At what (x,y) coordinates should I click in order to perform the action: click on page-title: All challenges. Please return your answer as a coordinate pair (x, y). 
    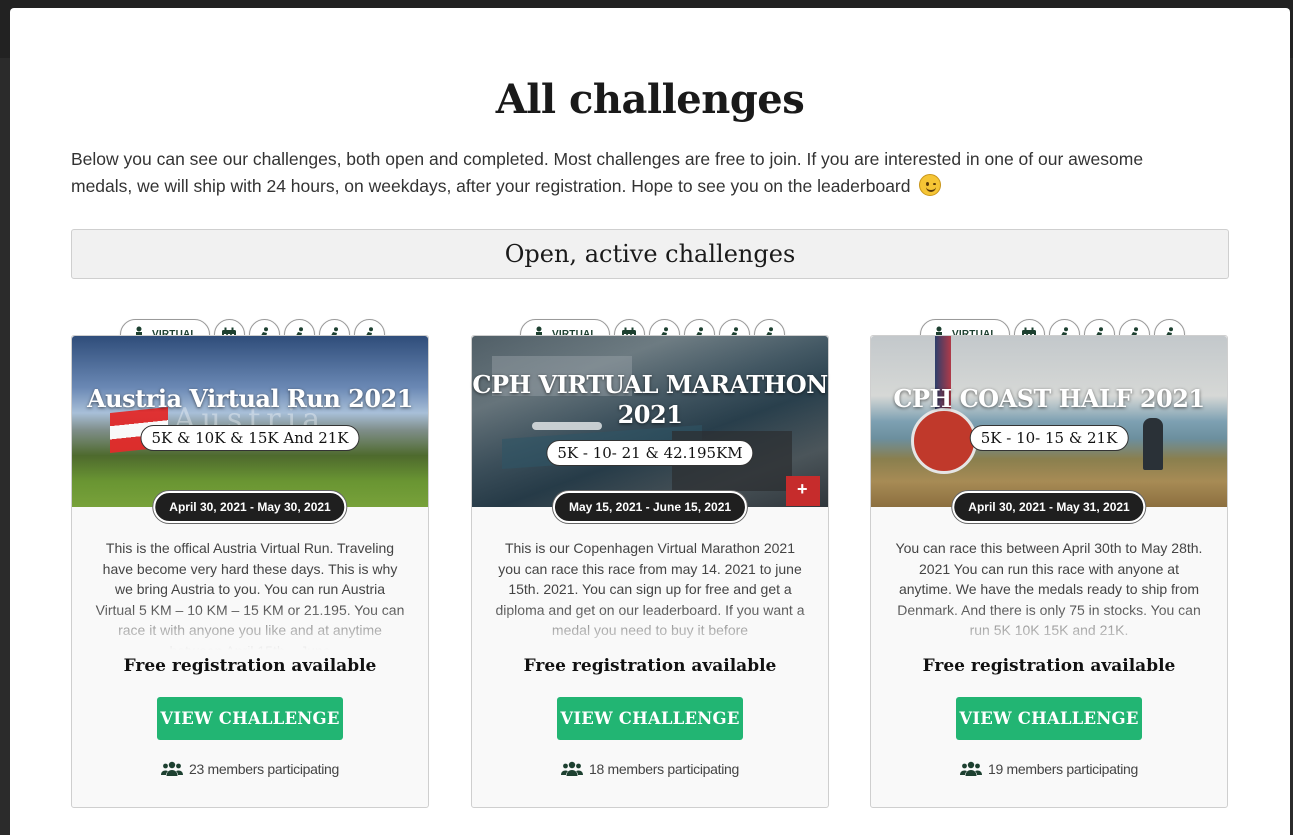
    Looking at the image, I should click on (650, 99).